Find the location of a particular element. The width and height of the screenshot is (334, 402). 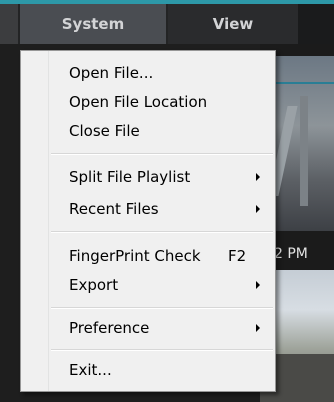

menubar-left-strip is located at coordinates (9, 24).